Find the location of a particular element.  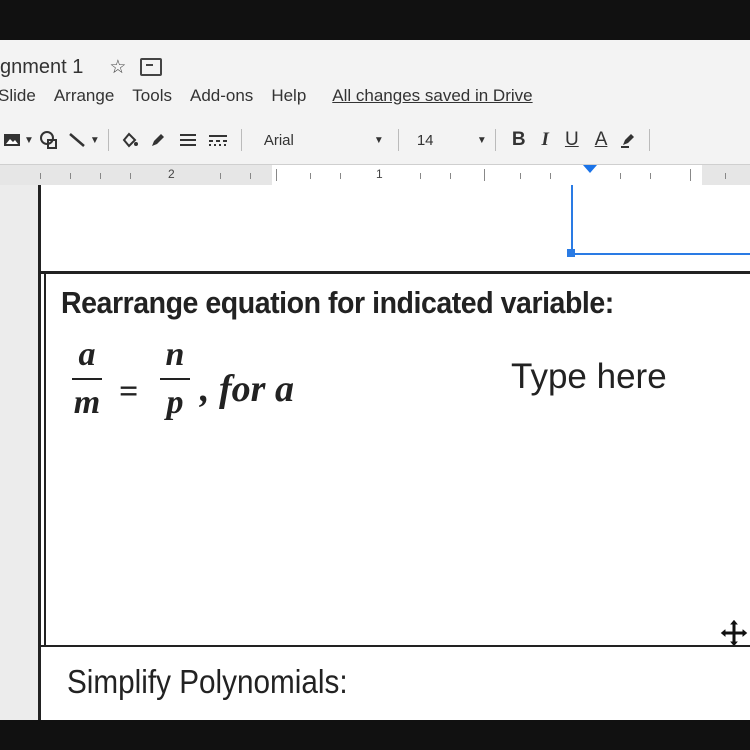

right-numerator: n is located at coordinates (175, 354).